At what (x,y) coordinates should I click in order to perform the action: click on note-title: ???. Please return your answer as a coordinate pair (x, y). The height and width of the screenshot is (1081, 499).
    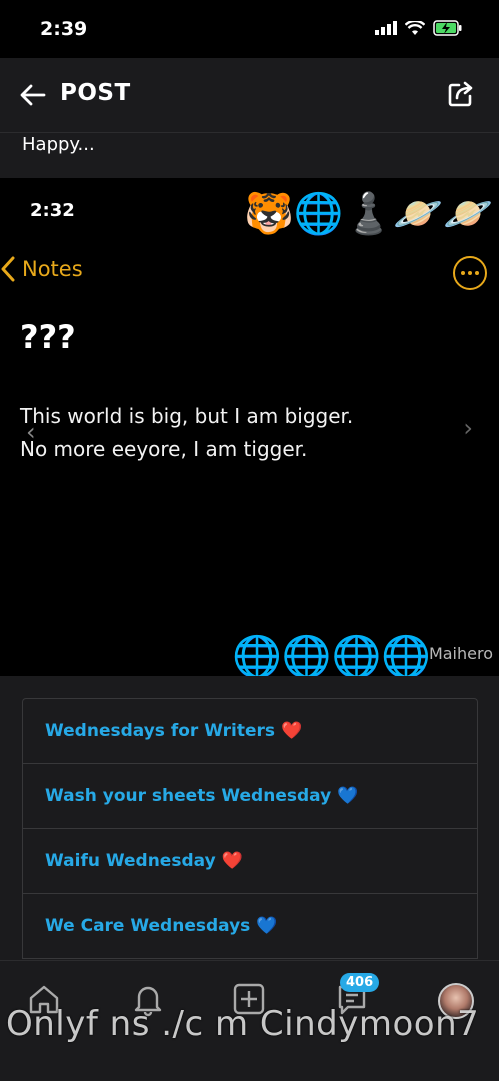
    Looking at the image, I should click on (48, 337).